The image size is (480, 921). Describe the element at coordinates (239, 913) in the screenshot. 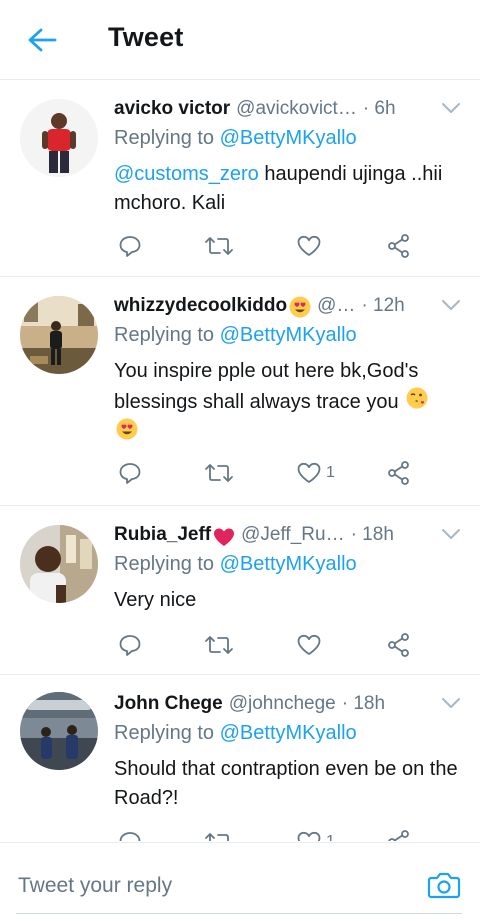

I see `reply-input-underline` at that location.